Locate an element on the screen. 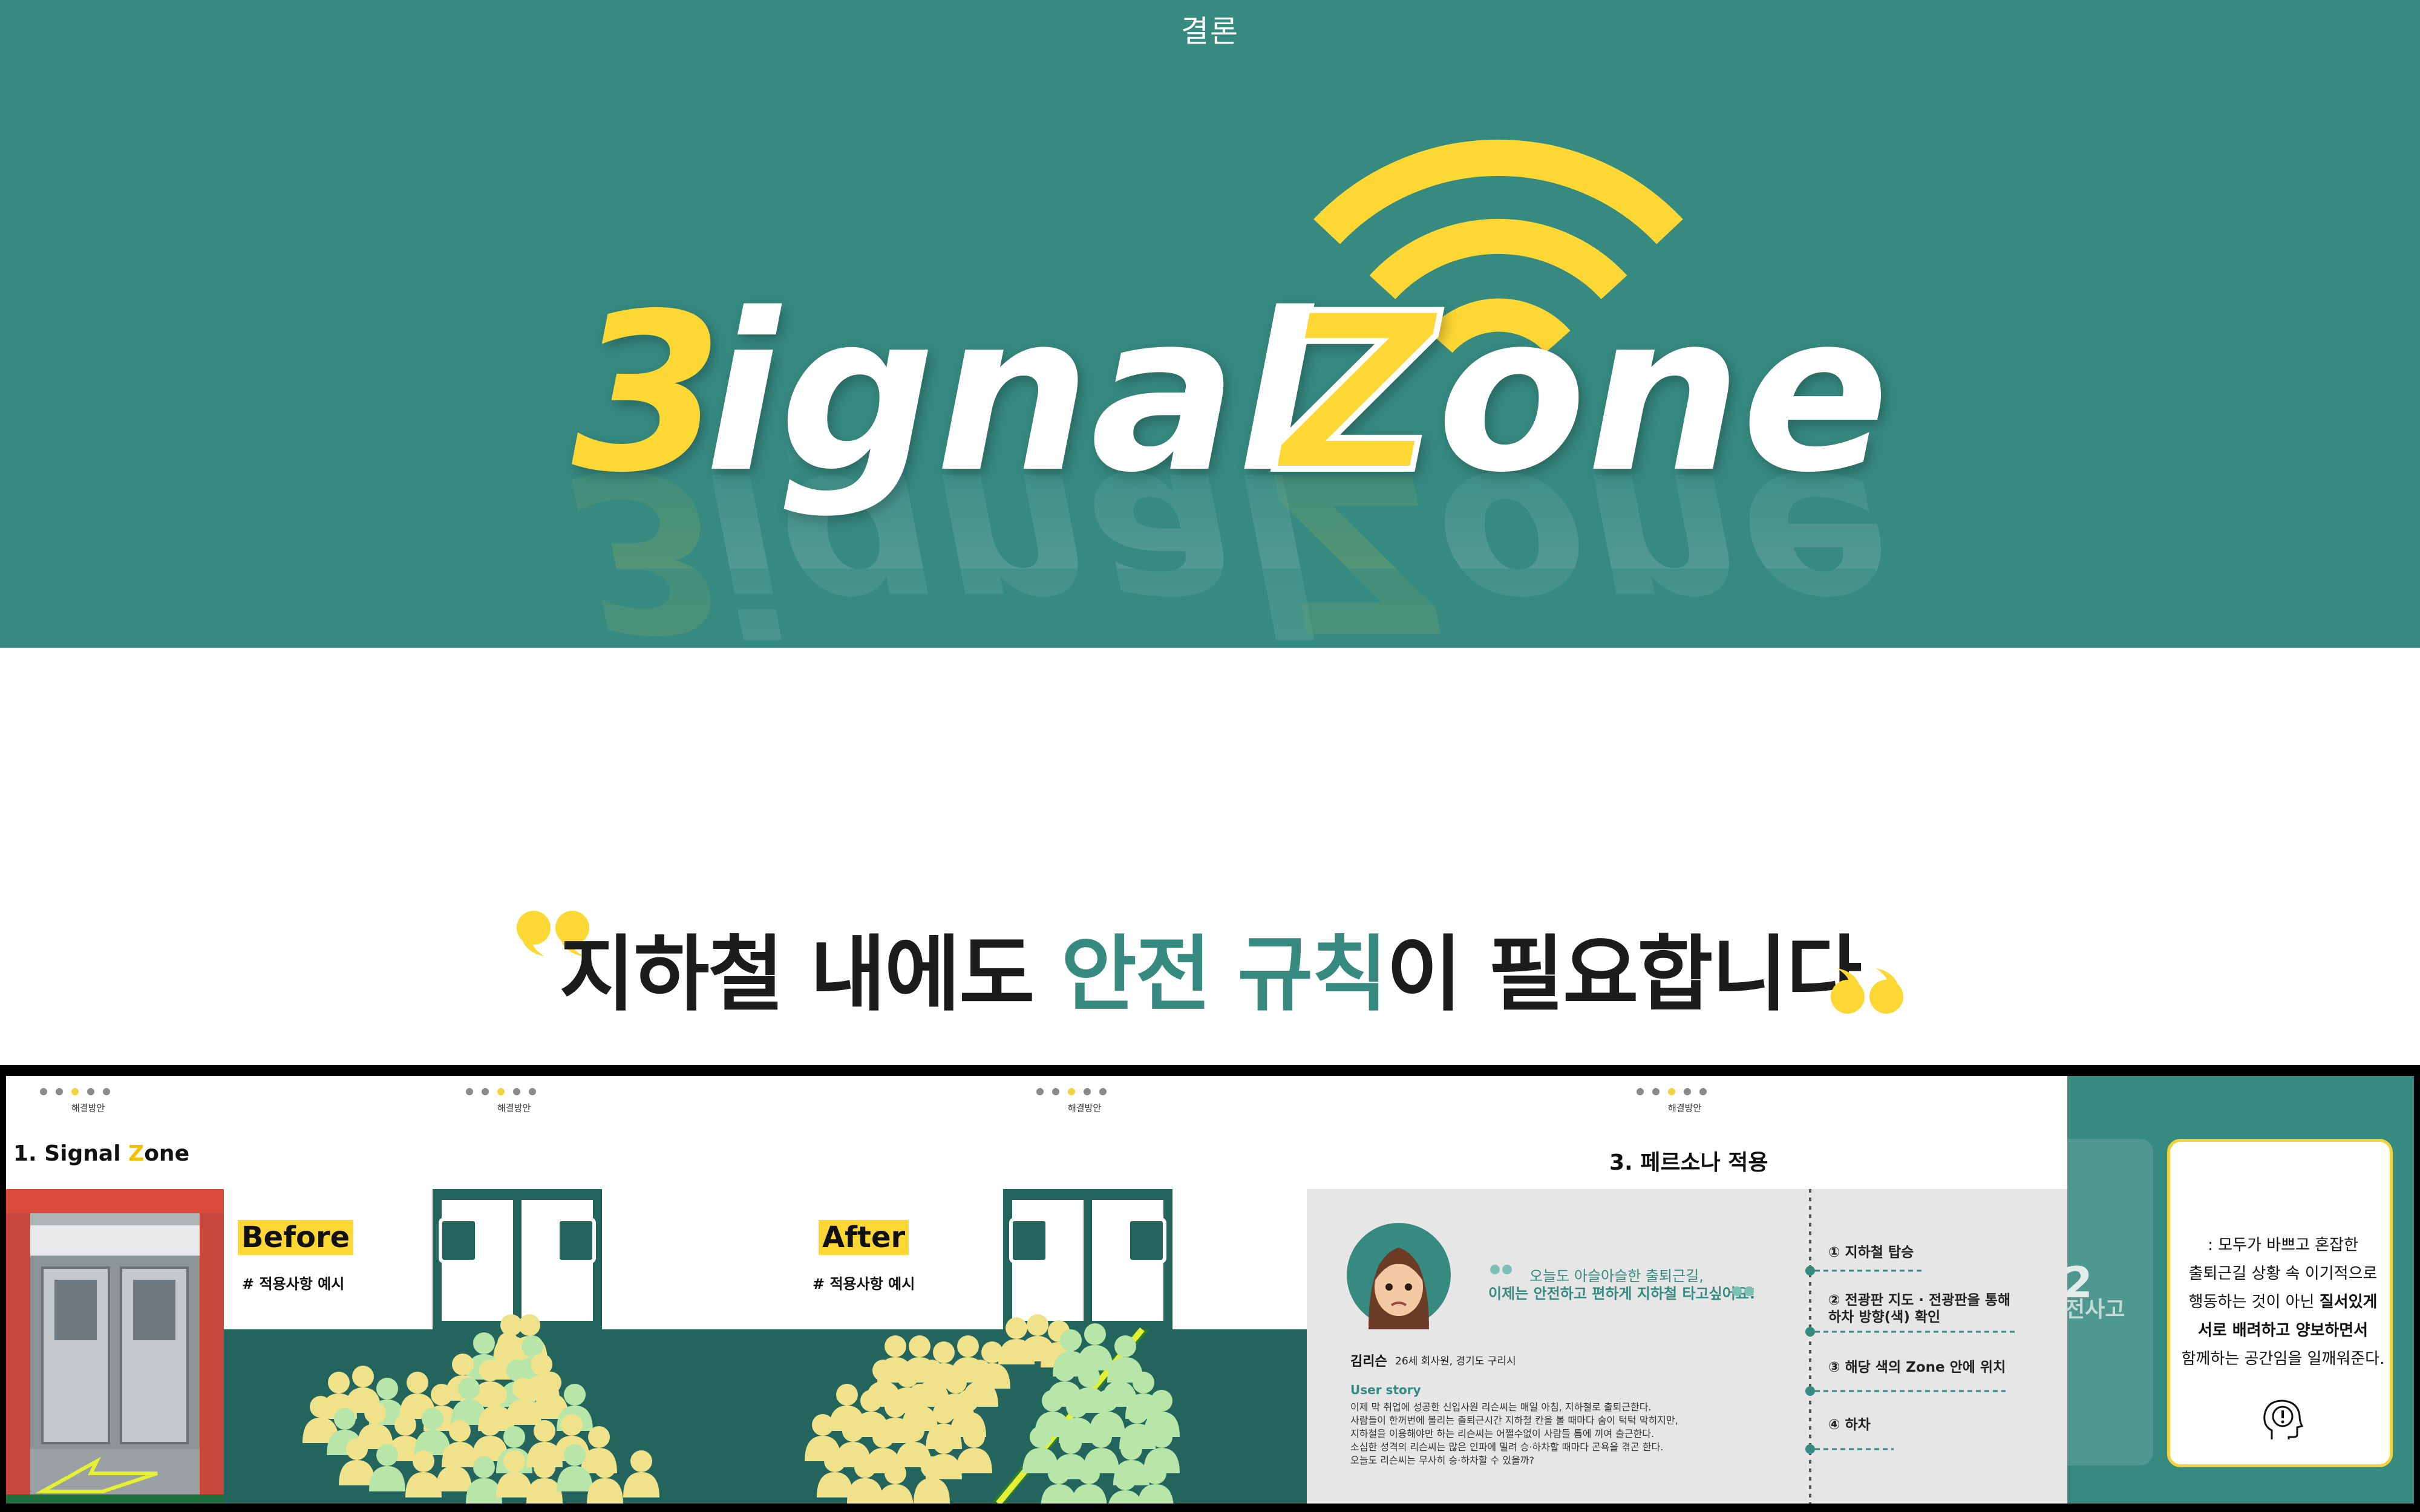 This screenshot has height=1512, width=2420. usage-steps-timeline is located at coordinates (1910, 1347).